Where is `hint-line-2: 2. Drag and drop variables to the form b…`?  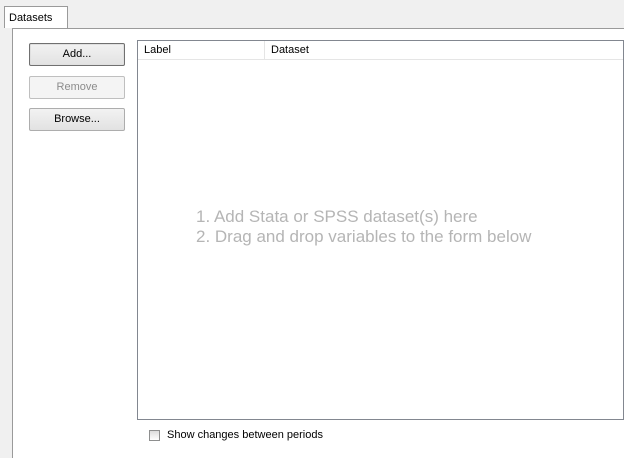
hint-line-2: 2. Drag and drop variables to the form b… is located at coordinates (364, 236).